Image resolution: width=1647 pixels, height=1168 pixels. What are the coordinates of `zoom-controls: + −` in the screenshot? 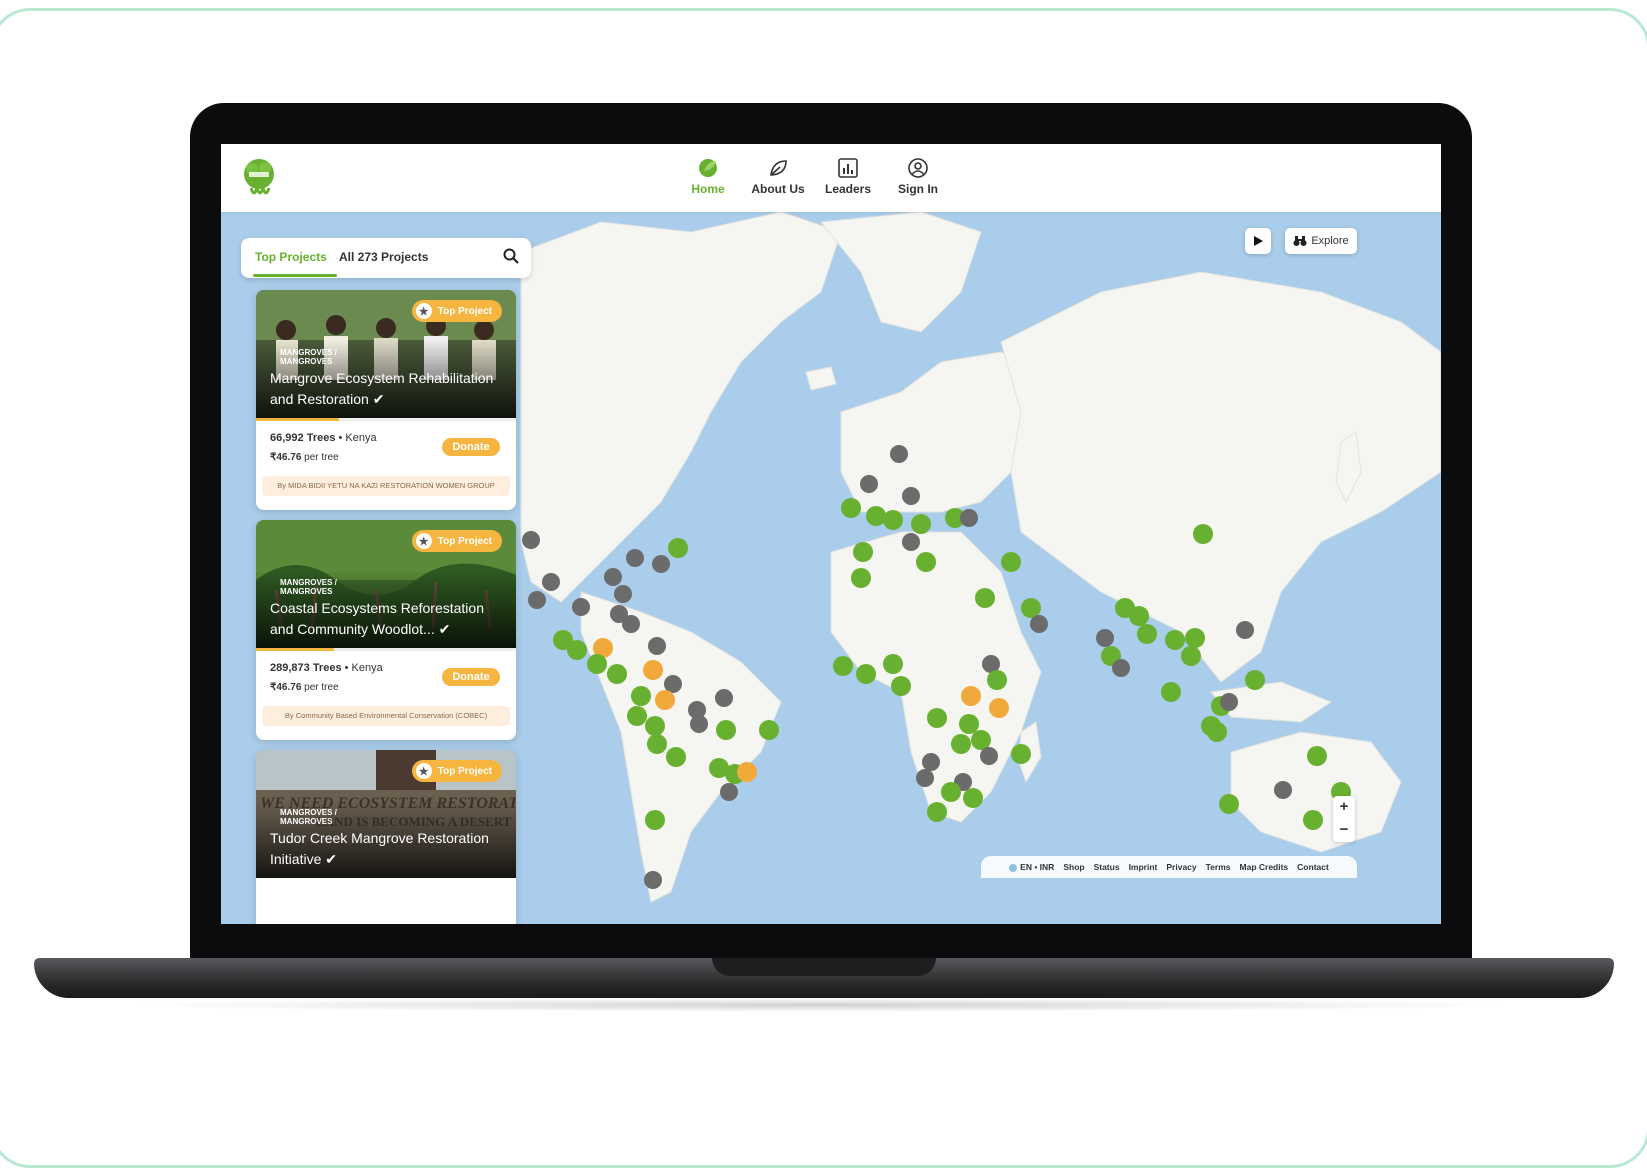 It's located at (1344, 819).